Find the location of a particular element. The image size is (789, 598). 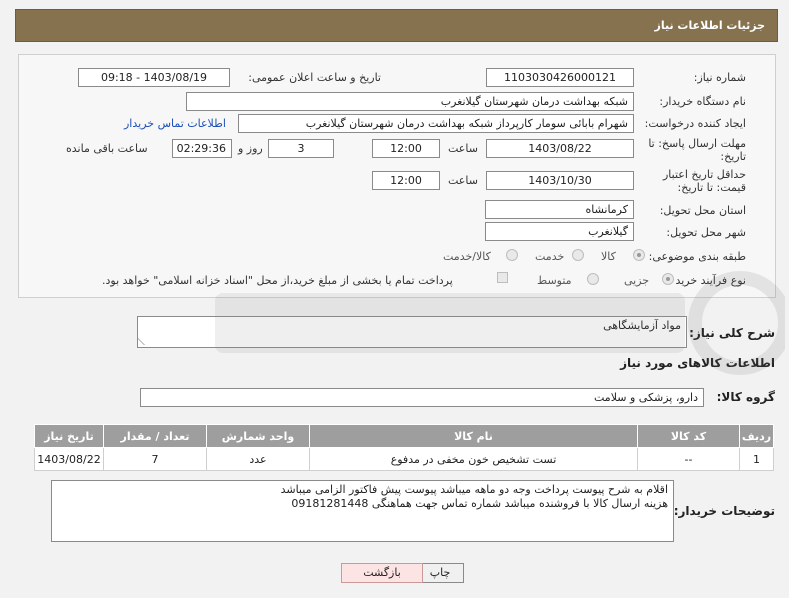

col-qty-header: تعداد / مقدار is located at coordinates (155, 436).